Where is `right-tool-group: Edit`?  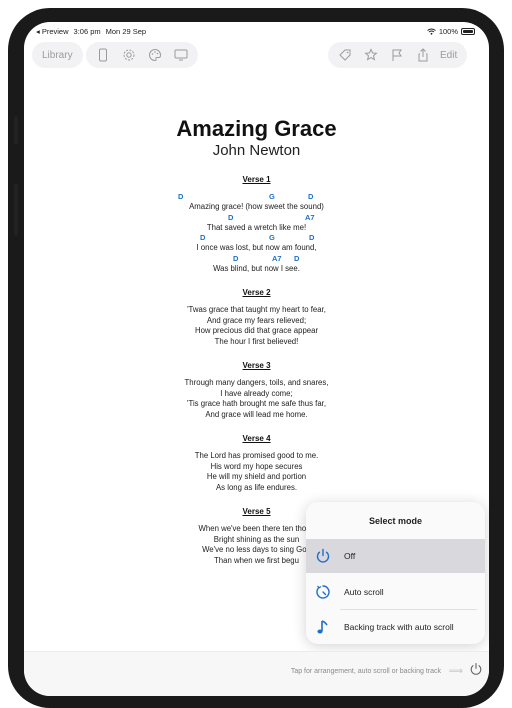 right-tool-group: Edit is located at coordinates (398, 55).